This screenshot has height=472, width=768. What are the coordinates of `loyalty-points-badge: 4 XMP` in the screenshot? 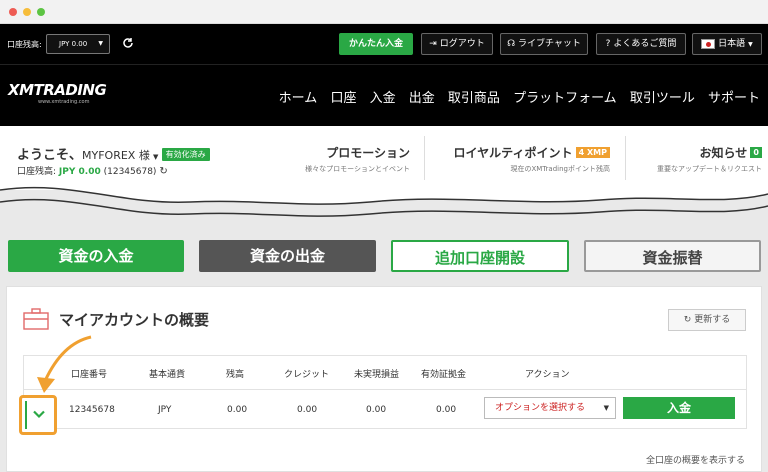 It's located at (592, 152).